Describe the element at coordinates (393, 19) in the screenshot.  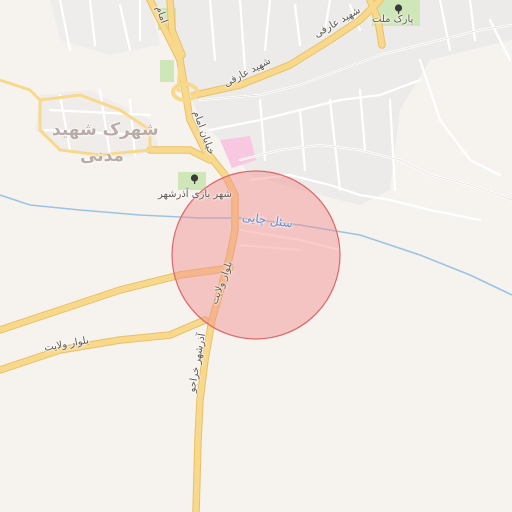
I see `label-park-mellat: پارک ملت` at that location.